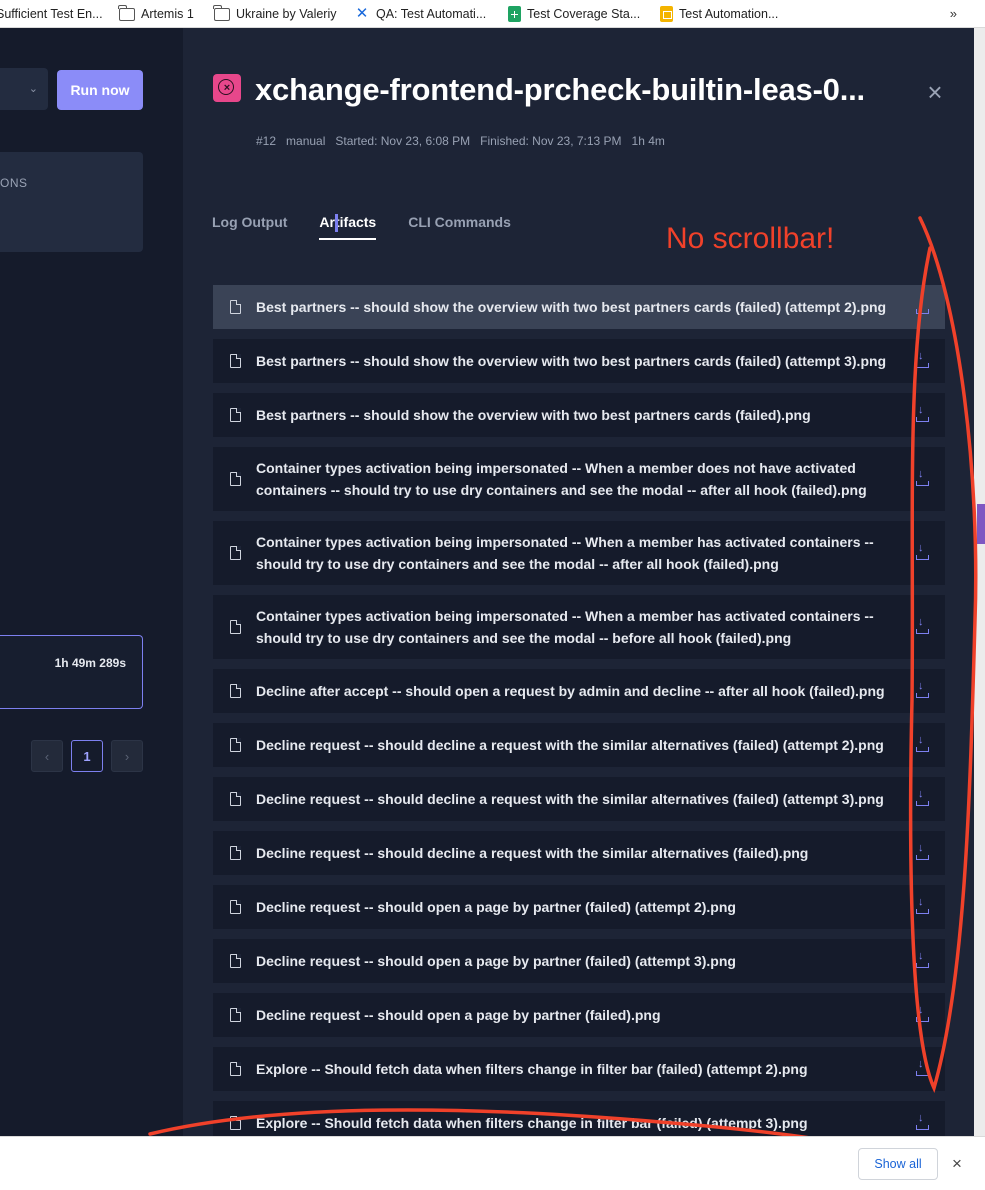 The height and width of the screenshot is (1190, 985). Describe the element at coordinates (957, 1164) in the screenshot. I see `close-downloads-bar-button: ×` at that location.